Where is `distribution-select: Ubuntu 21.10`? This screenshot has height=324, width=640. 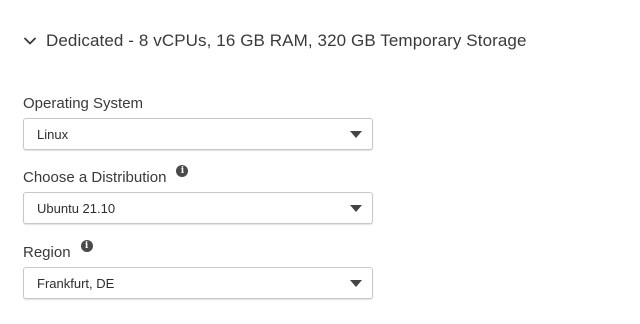
distribution-select: Ubuntu 21.10 is located at coordinates (198, 208).